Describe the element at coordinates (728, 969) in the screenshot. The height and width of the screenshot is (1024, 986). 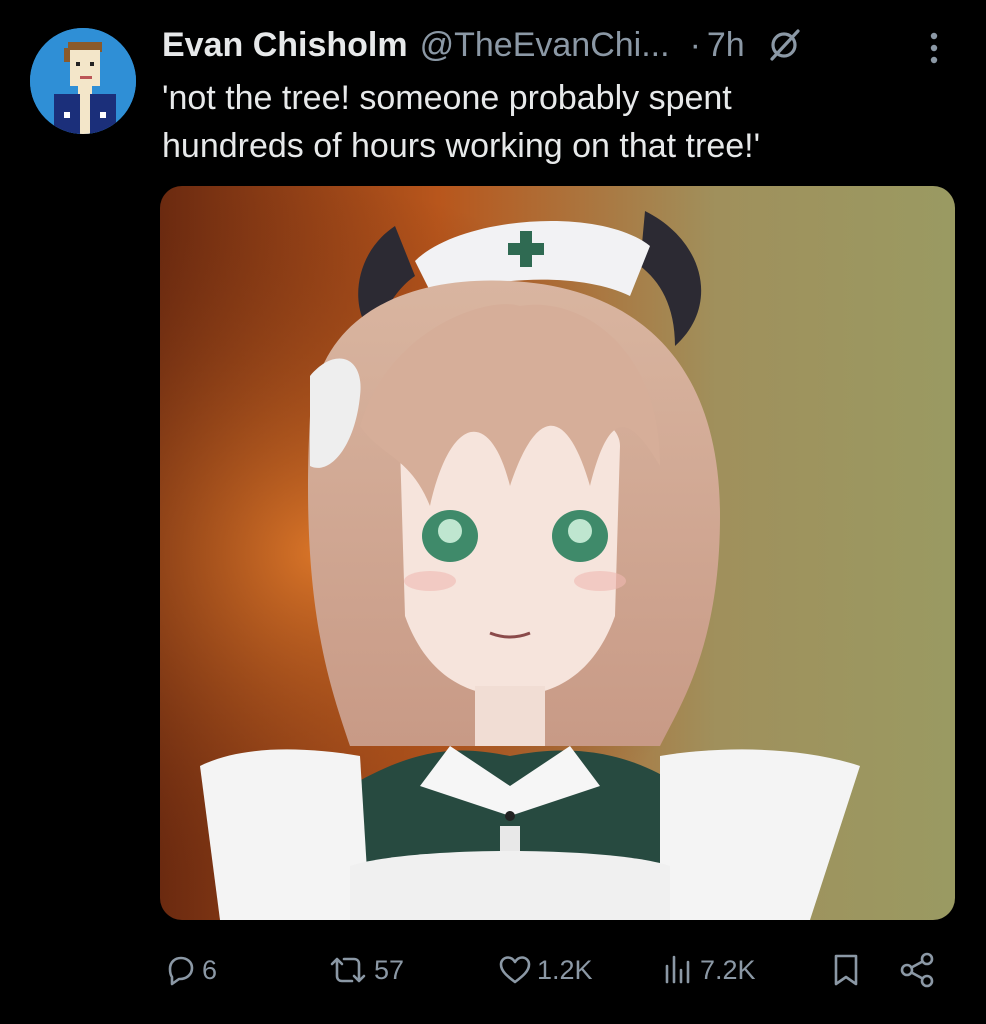
I see `view-count: 7.2K` at that location.